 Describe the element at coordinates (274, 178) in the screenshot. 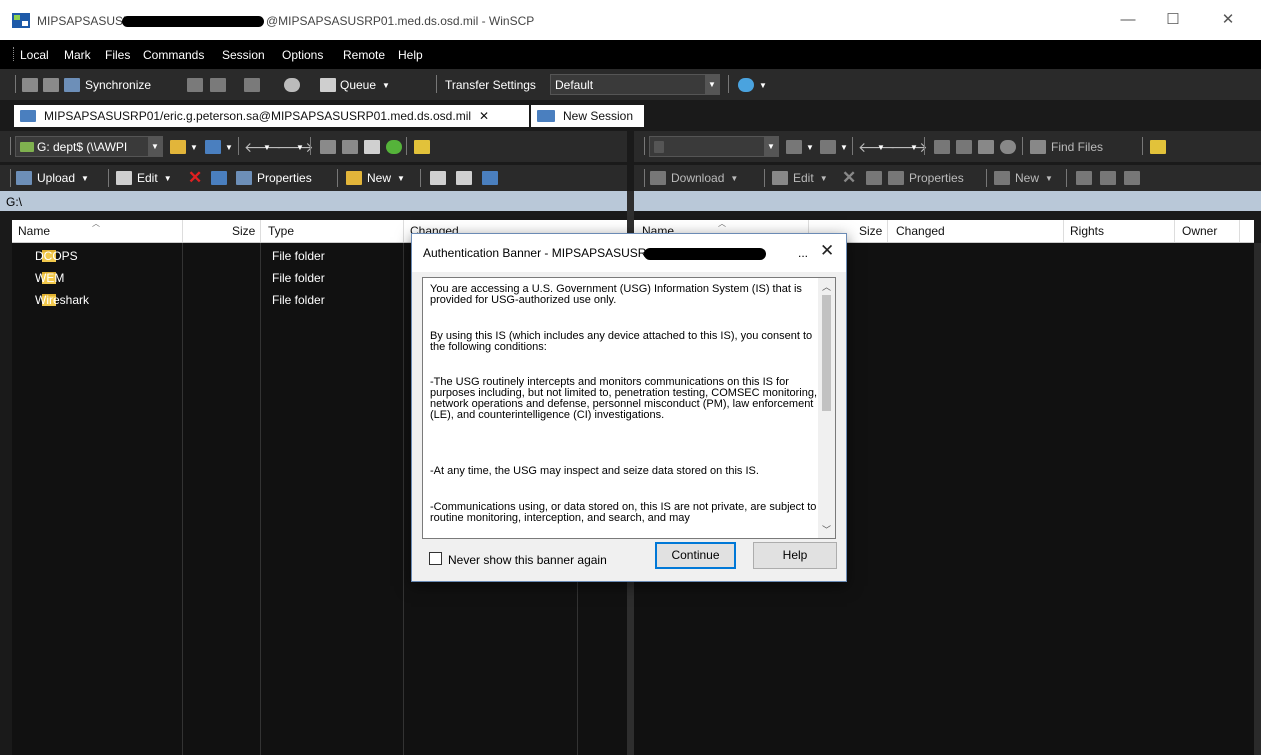

I see `local-properties-button: Properties` at that location.